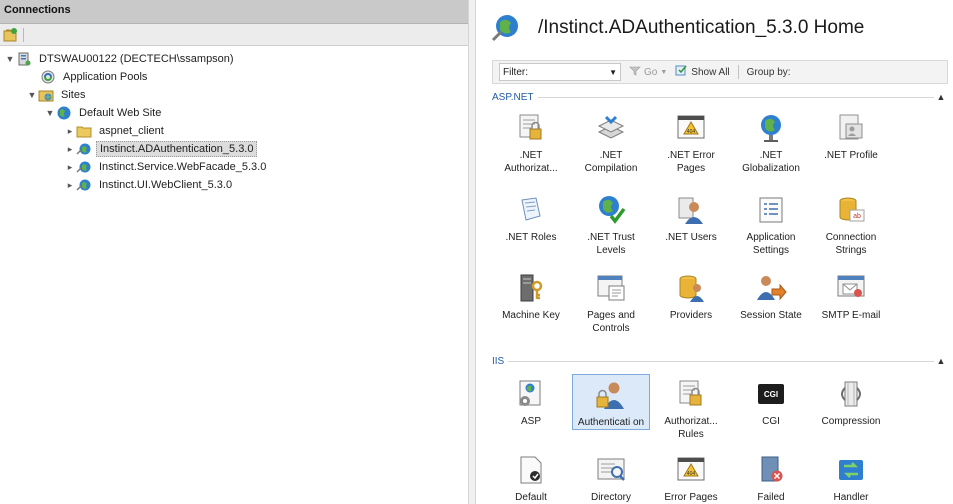 The height and width of the screenshot is (504, 953). Describe the element at coordinates (771, 295) in the screenshot. I see `feature-session-state: Session State` at that location.